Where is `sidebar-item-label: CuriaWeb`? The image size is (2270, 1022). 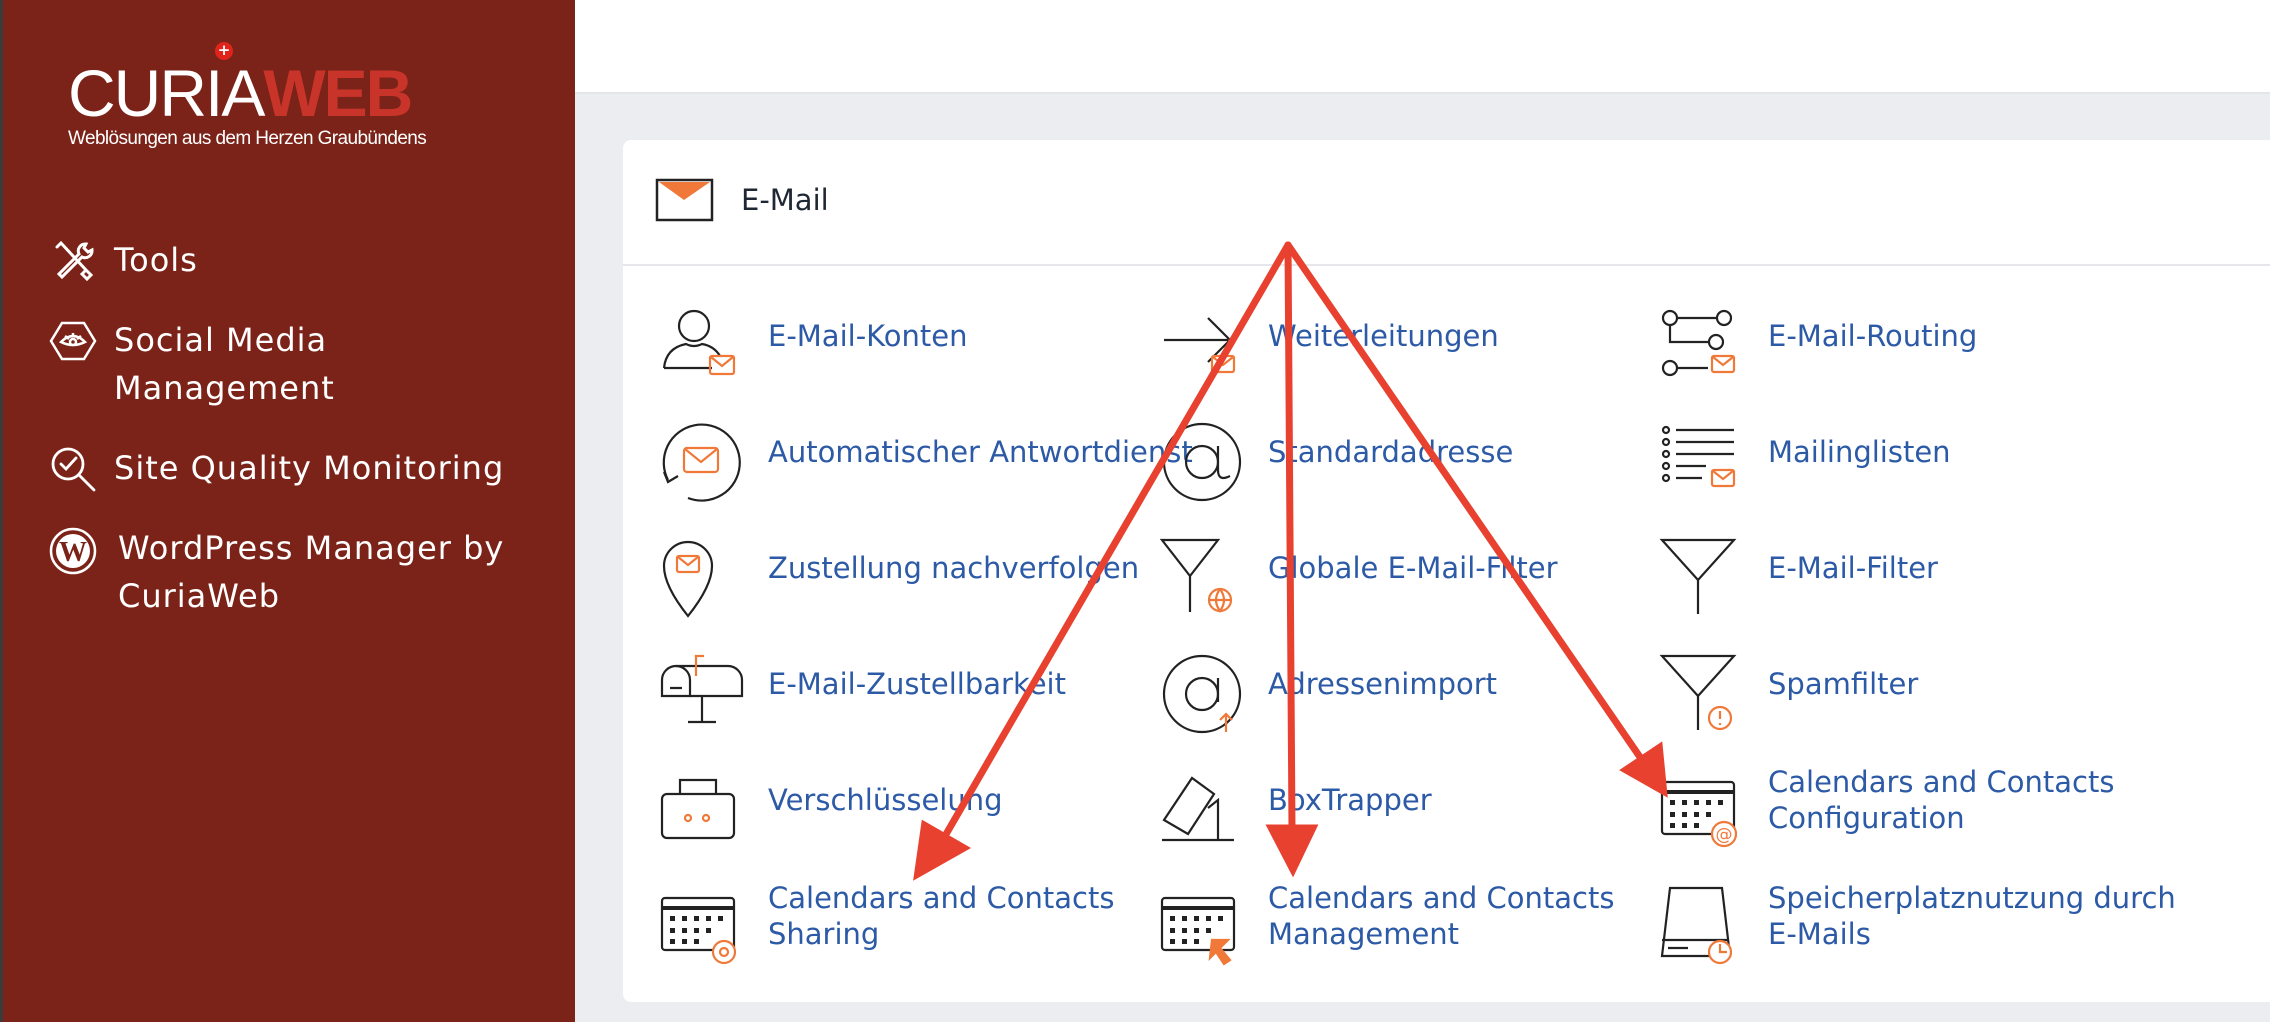
sidebar-item-label: CuriaWeb is located at coordinates (199, 596).